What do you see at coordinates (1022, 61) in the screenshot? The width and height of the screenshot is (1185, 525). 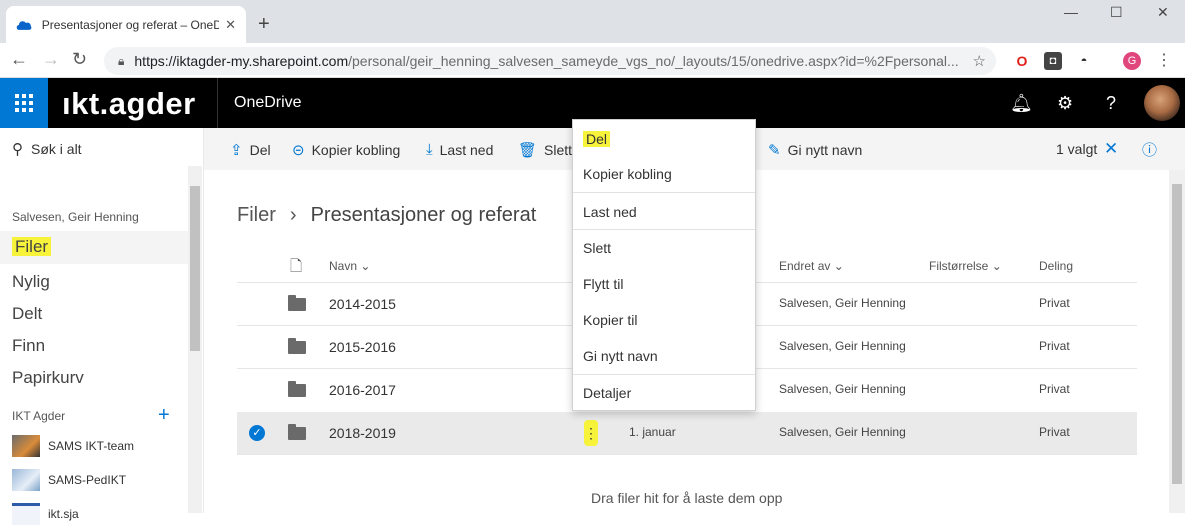 I see `opera-extension-icon: O` at bounding box center [1022, 61].